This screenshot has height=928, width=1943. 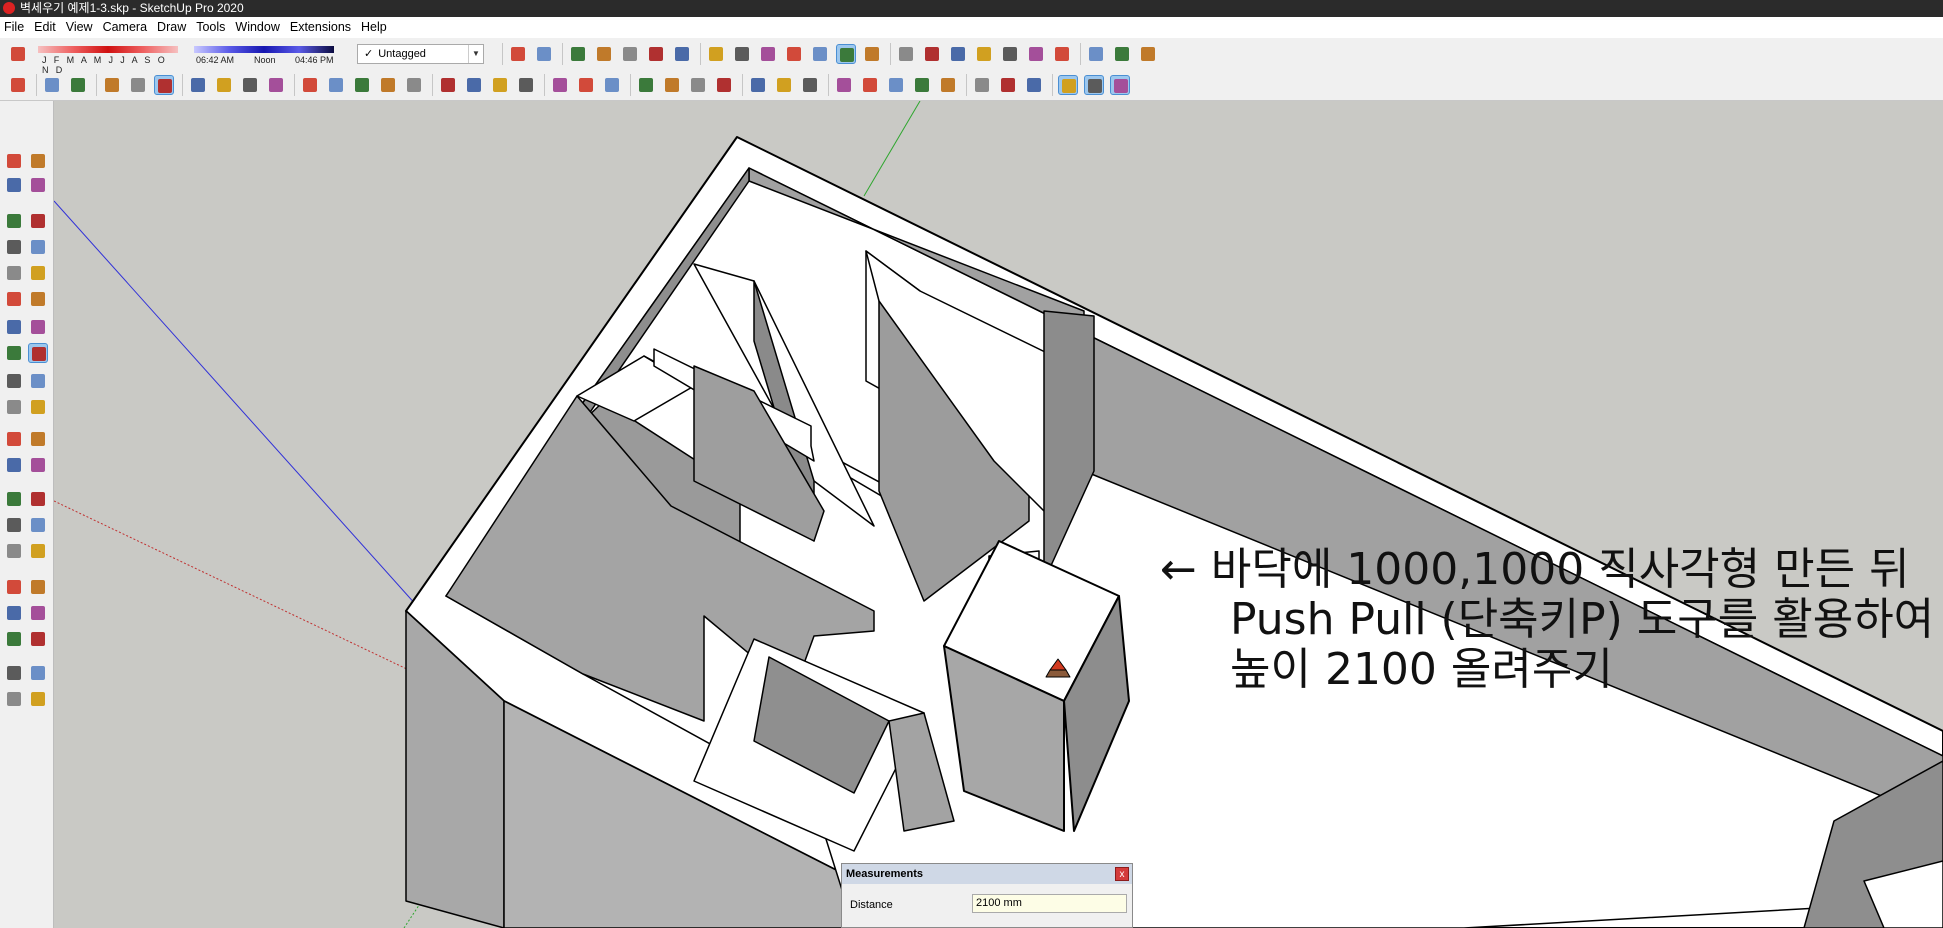 What do you see at coordinates (38, 247) in the screenshot?
I see `rotated-rectangle-icon` at bounding box center [38, 247].